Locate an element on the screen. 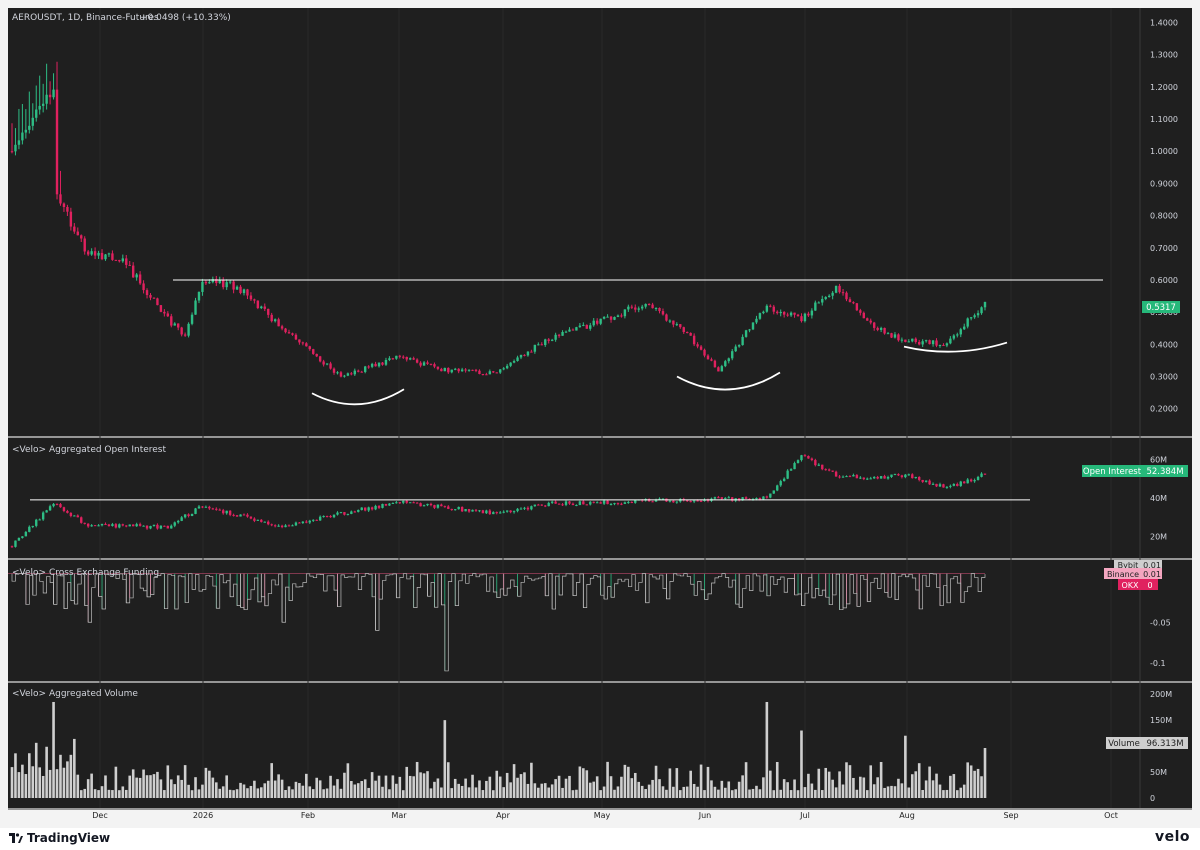  oi-y-tick-20M: 20M is located at coordinates (1158, 537).